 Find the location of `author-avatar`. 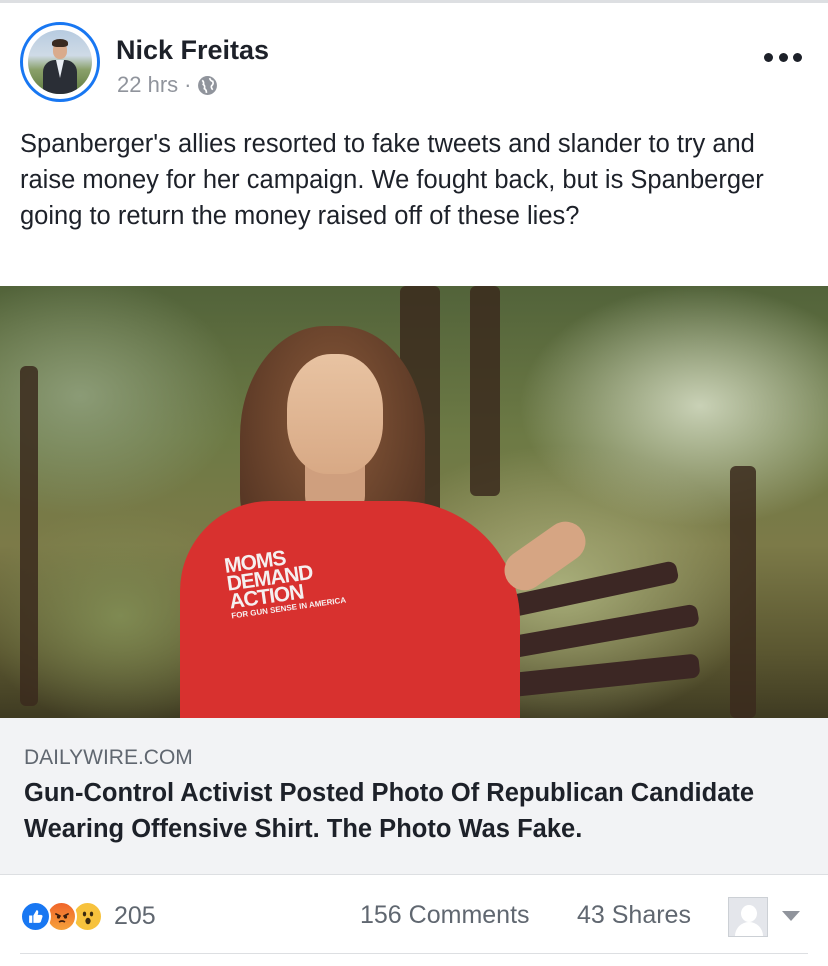

author-avatar is located at coordinates (60, 62).